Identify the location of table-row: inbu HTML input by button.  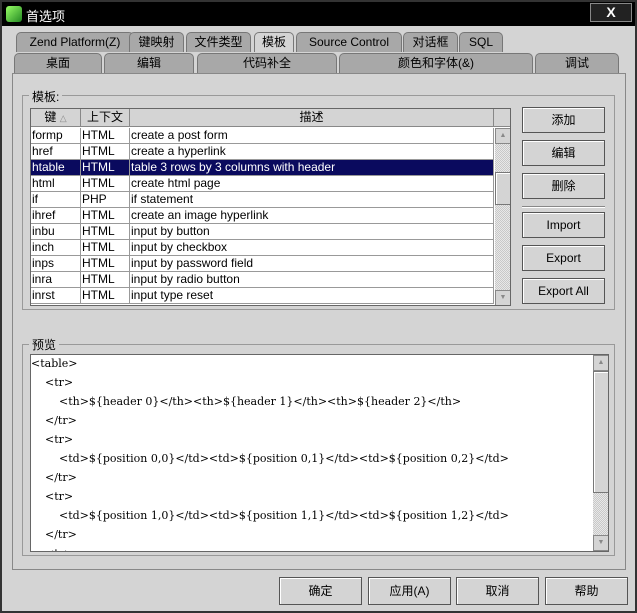
(262, 232).